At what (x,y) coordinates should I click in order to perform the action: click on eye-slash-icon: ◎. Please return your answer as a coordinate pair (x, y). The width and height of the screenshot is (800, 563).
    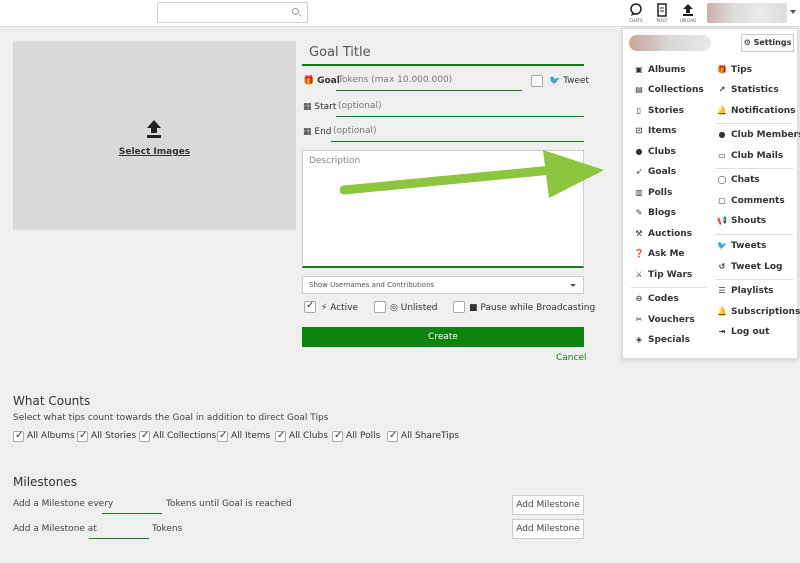
    Looking at the image, I should click on (394, 308).